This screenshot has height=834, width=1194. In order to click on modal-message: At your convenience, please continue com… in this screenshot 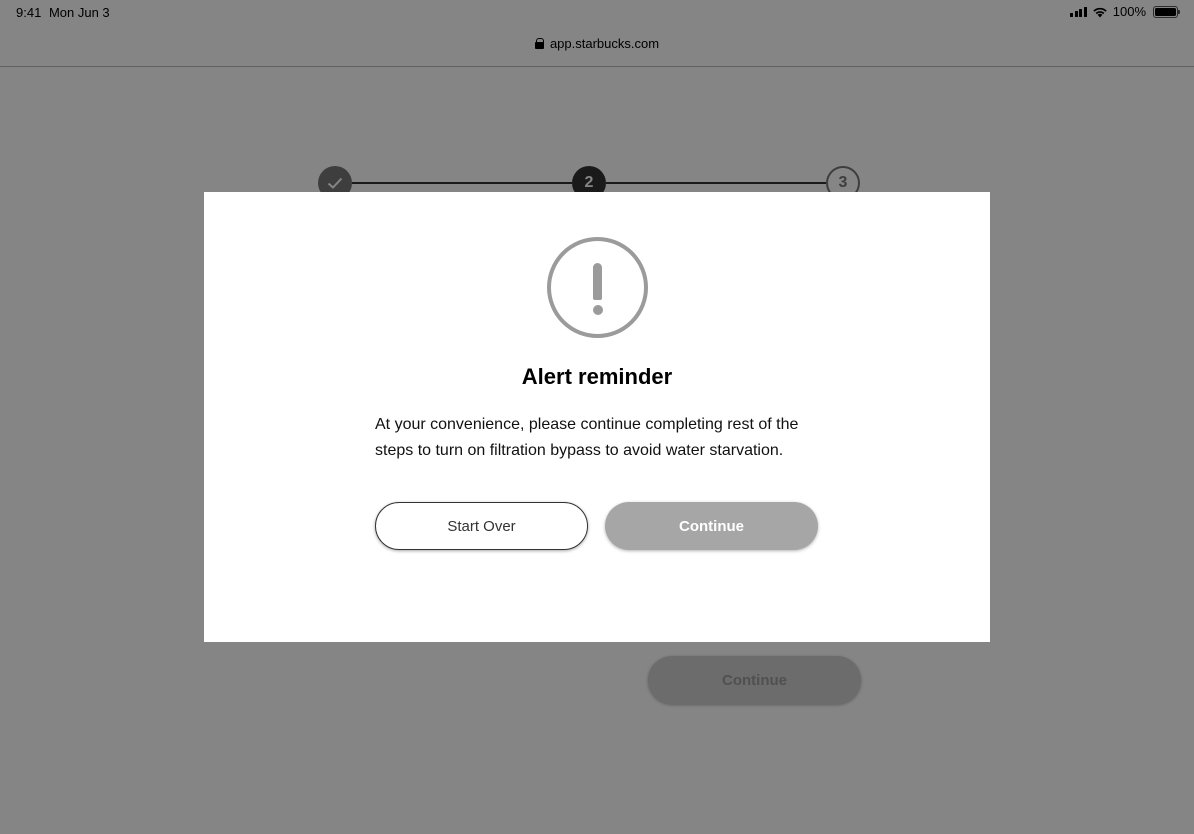, I will do `click(587, 437)`.